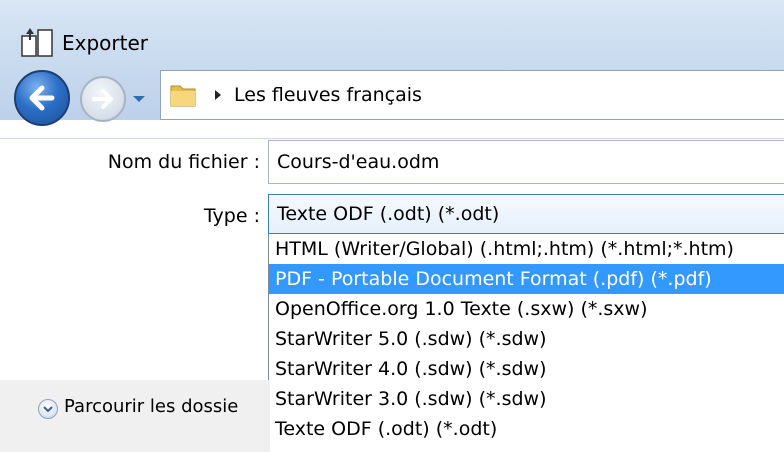 The width and height of the screenshot is (784, 452). Describe the element at coordinates (526, 162) in the screenshot. I see `filename-field: Cours-d'eau.odm` at that location.